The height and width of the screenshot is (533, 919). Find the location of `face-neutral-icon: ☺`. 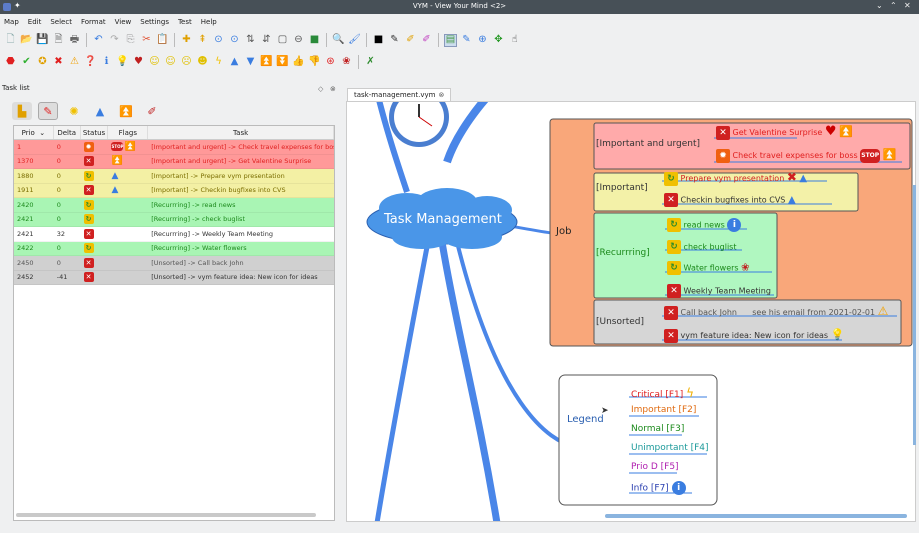

face-neutral-icon: ☺ is located at coordinates (170, 62).